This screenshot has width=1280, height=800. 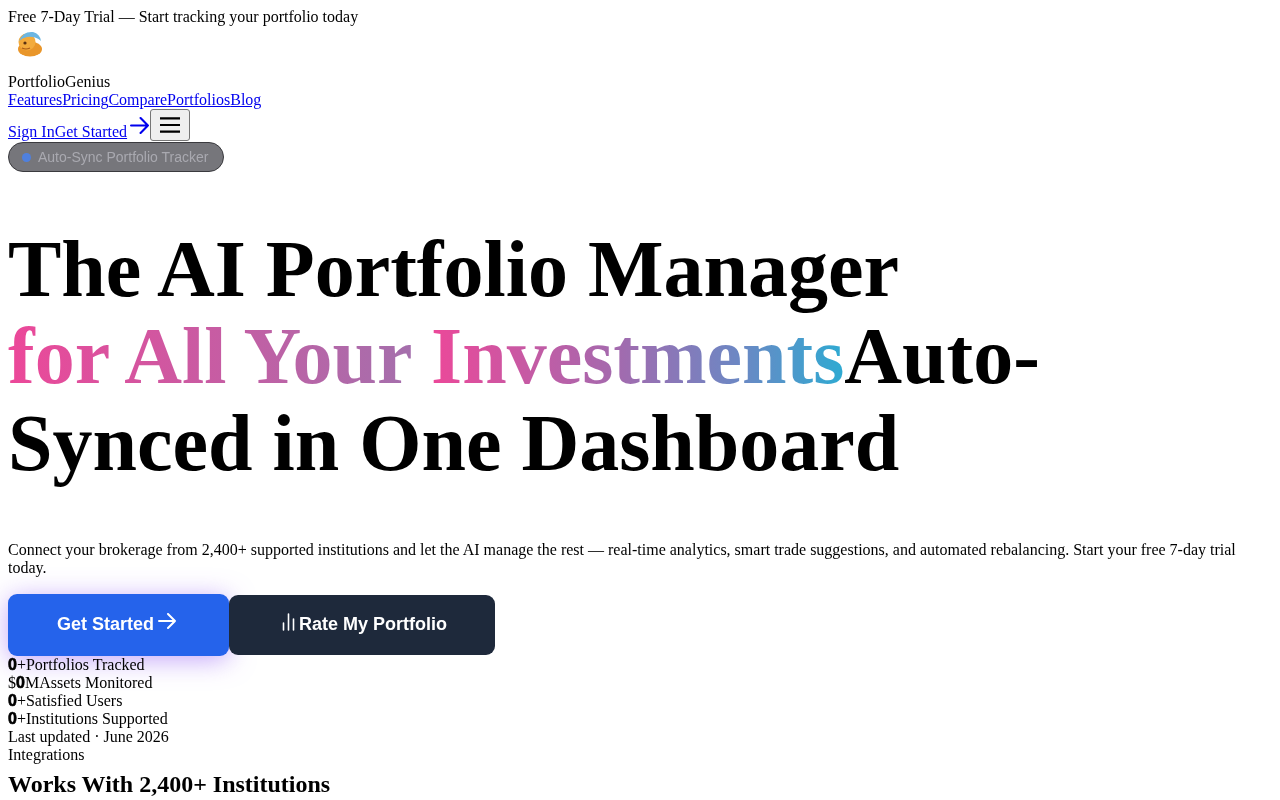 What do you see at coordinates (88, 718) in the screenshot?
I see `stat-text: 0+Institutions Supported` at bounding box center [88, 718].